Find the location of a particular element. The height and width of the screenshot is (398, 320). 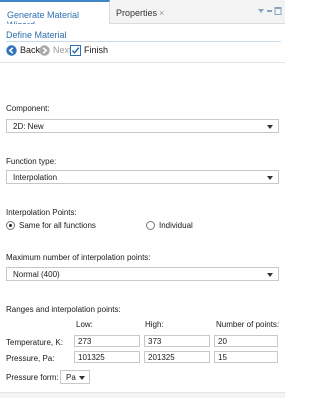

temperature-points-value: 20 is located at coordinates (222, 341).